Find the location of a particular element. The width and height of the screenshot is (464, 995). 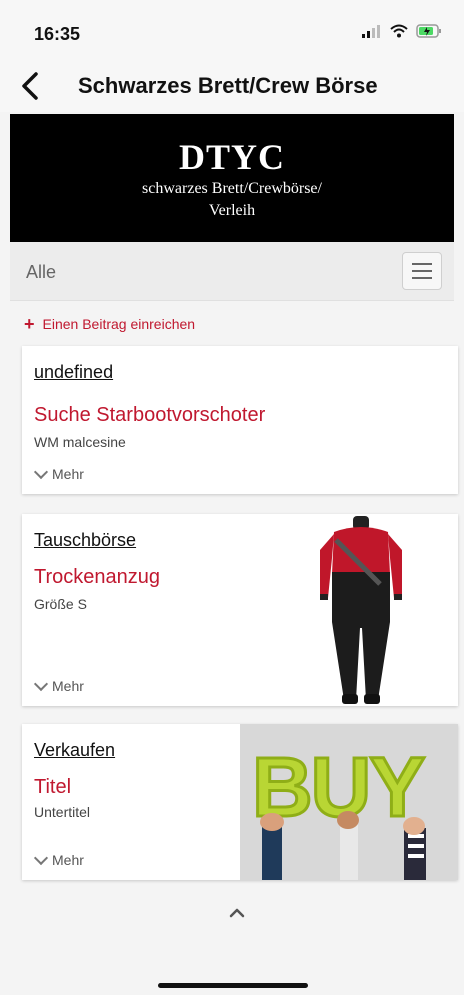

card-category: Verkaufen is located at coordinates (74, 750).